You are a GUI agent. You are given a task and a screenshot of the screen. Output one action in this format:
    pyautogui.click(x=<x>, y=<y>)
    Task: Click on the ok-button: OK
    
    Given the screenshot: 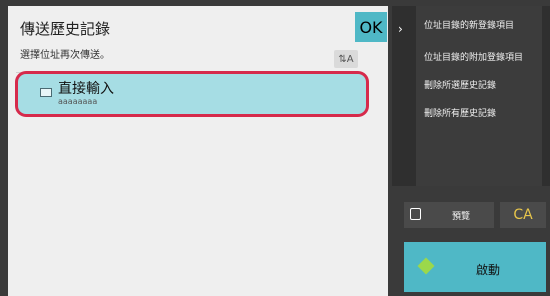 What is the action you would take?
    pyautogui.click(x=371, y=27)
    